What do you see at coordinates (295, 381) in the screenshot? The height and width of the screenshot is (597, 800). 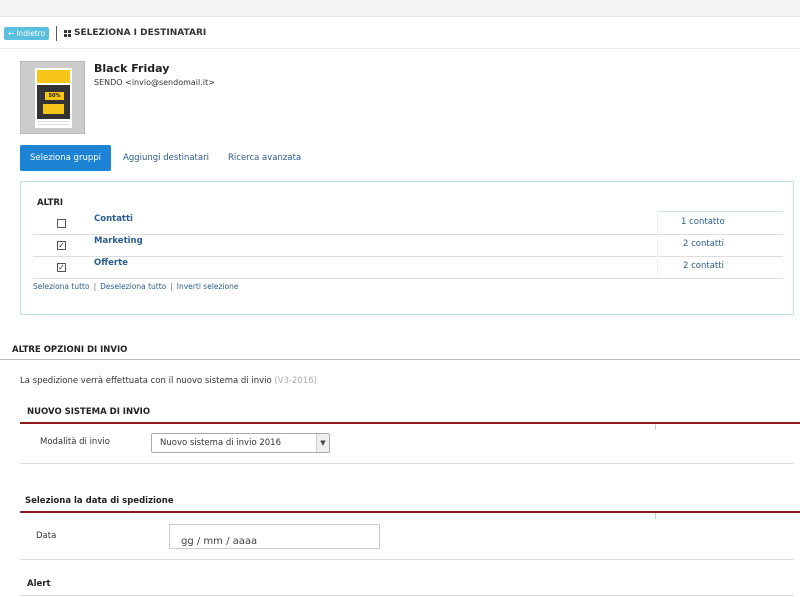 I see `sending-info-version: (V3-2016)` at bounding box center [295, 381].